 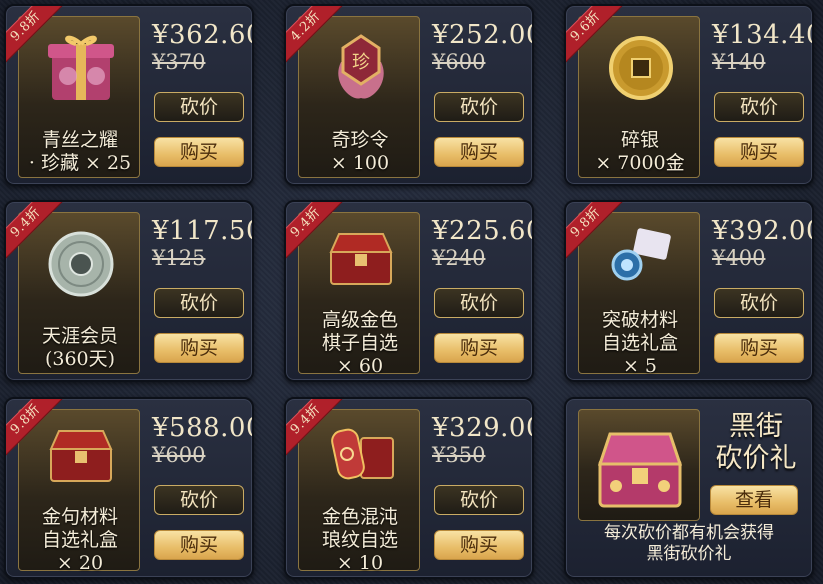 I want to click on ornate-chest-icon, so click(x=640, y=466).